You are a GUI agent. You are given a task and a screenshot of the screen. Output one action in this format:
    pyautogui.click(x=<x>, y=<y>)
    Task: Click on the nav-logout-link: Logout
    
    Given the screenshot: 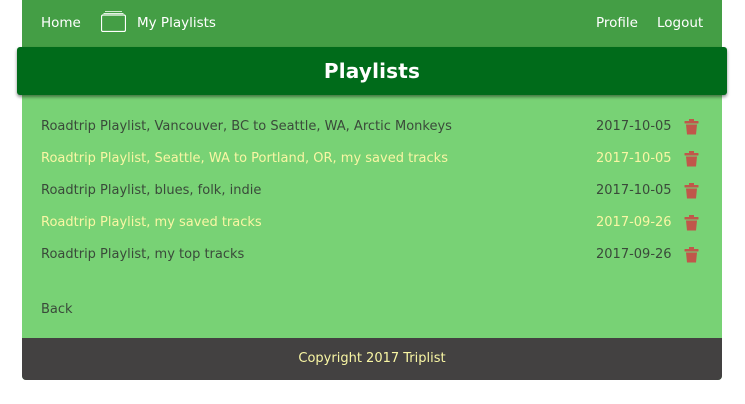 What is the action you would take?
    pyautogui.click(x=680, y=23)
    